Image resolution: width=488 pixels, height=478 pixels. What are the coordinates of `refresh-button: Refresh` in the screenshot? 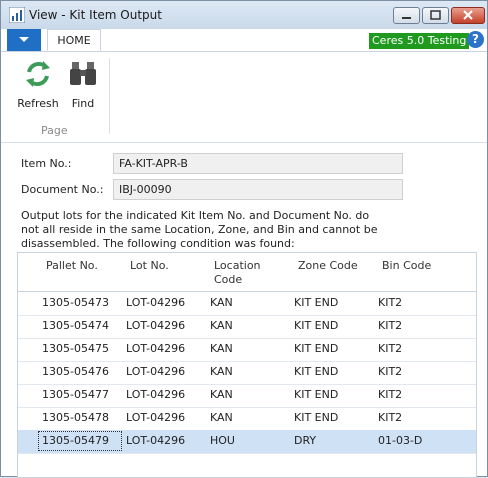 It's located at (38, 84).